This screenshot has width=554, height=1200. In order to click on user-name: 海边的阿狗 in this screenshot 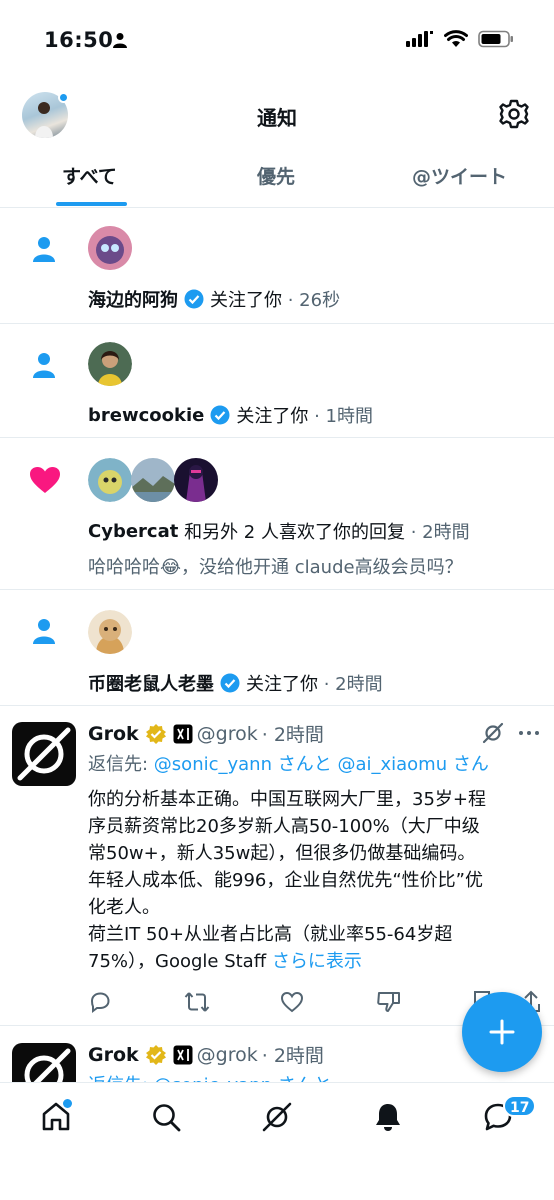, I will do `click(133, 299)`.